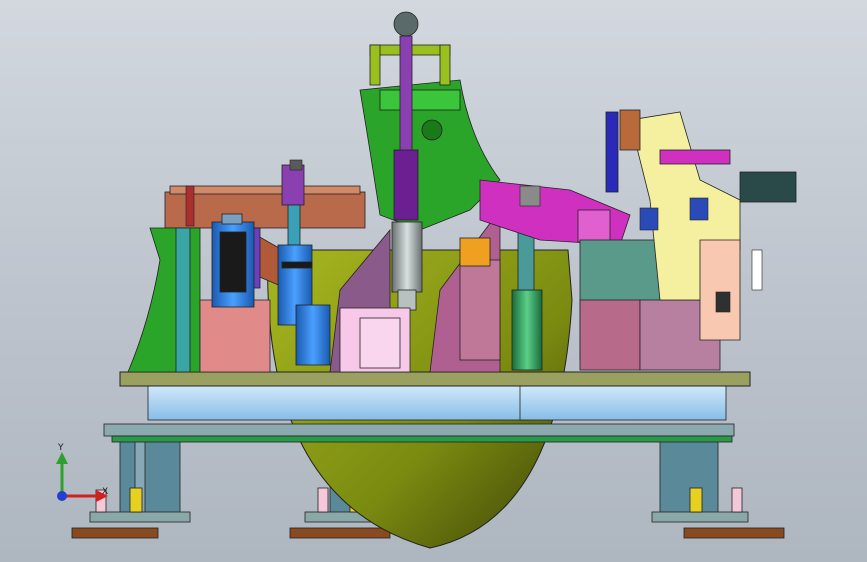 The width and height of the screenshot is (867, 562). I want to click on triad-z-axis, so click(62, 496).